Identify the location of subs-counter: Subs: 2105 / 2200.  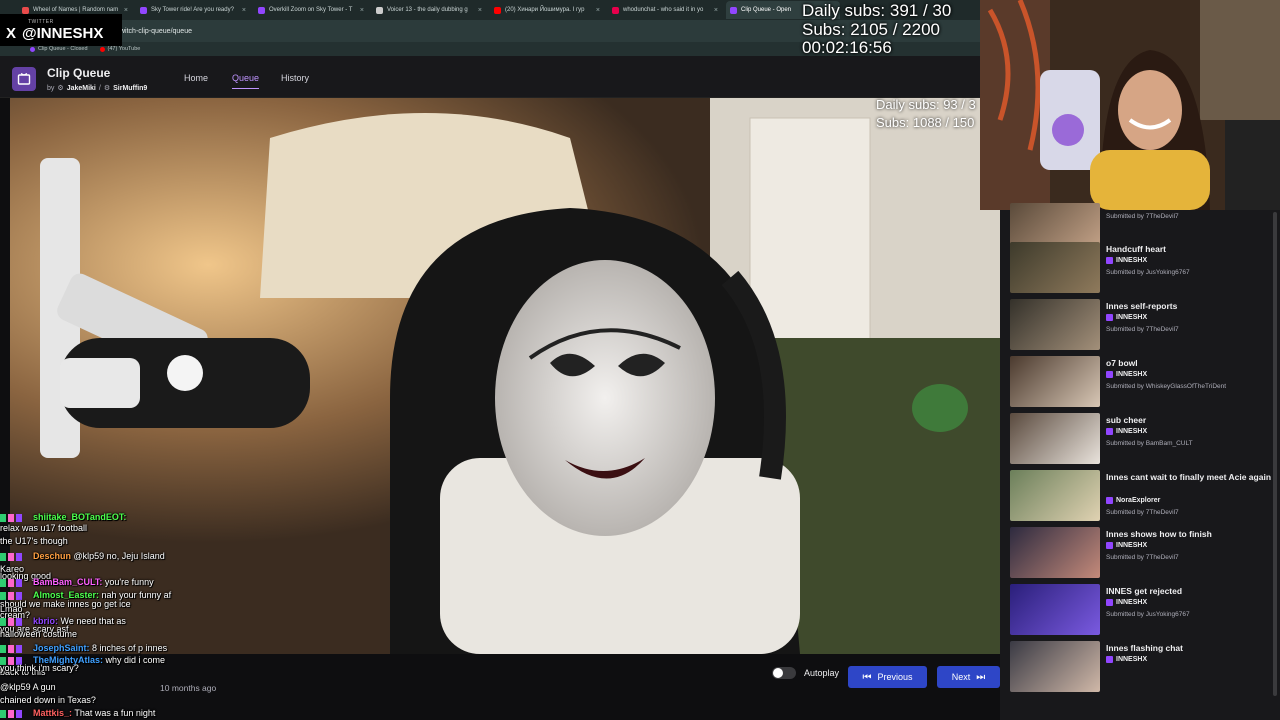
(871, 29).